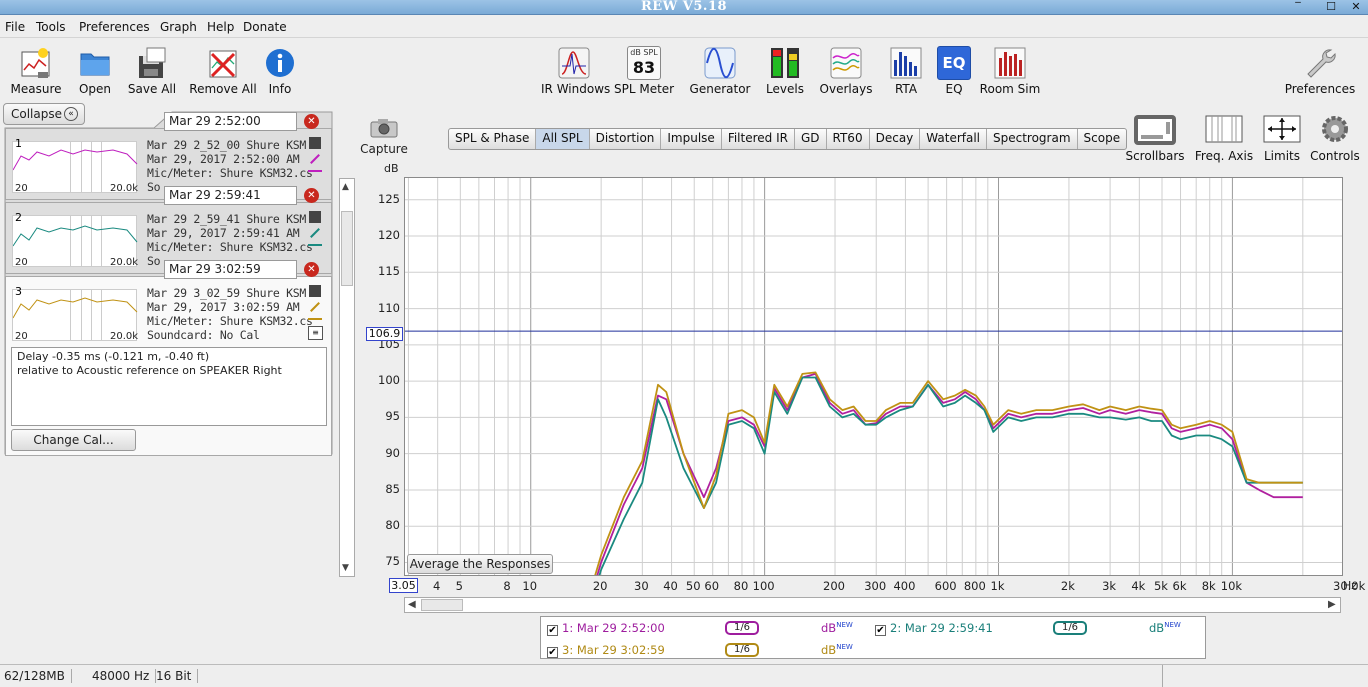 The image size is (1368, 687). Describe the element at coordinates (384, 376) in the screenshot. I see `y-axis: 75 80 85 90 95 100 105 110 115 120 125` at that location.